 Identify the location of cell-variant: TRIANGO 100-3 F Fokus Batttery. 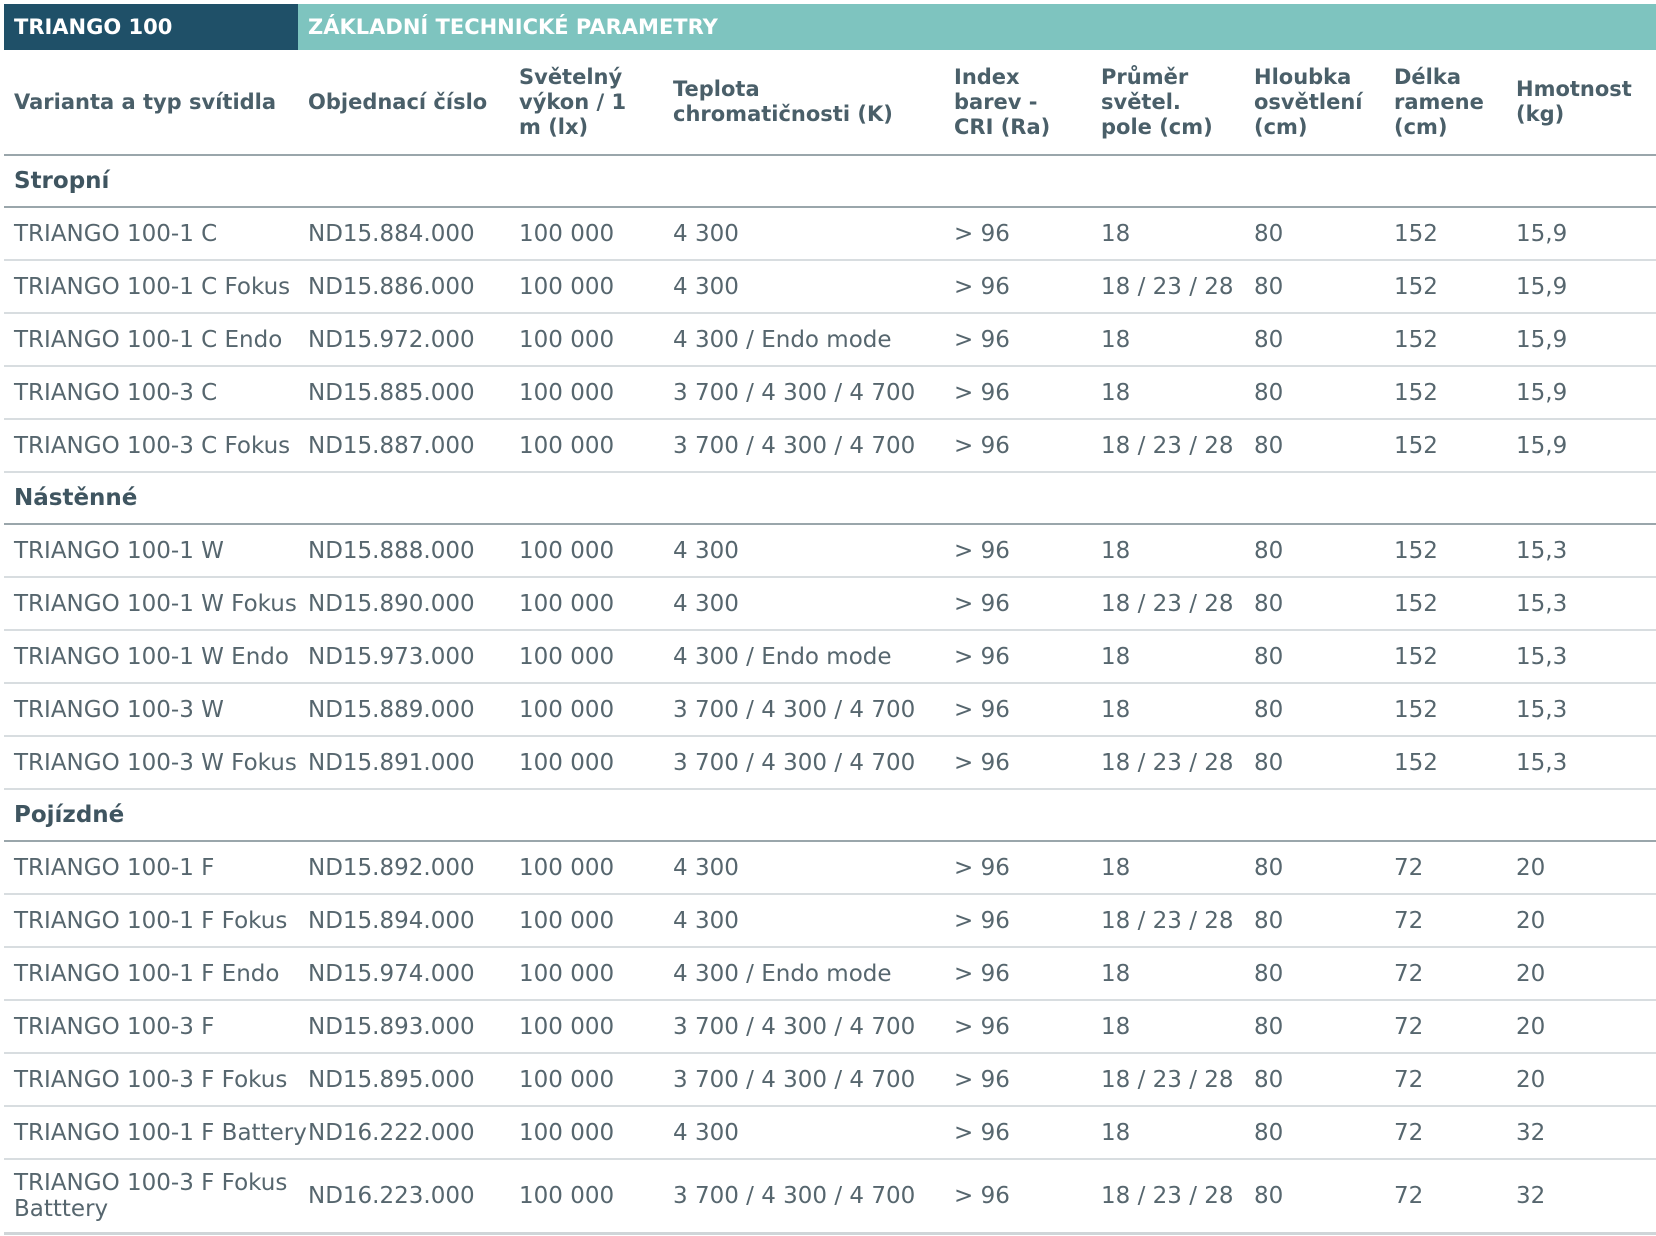
(151, 1197).